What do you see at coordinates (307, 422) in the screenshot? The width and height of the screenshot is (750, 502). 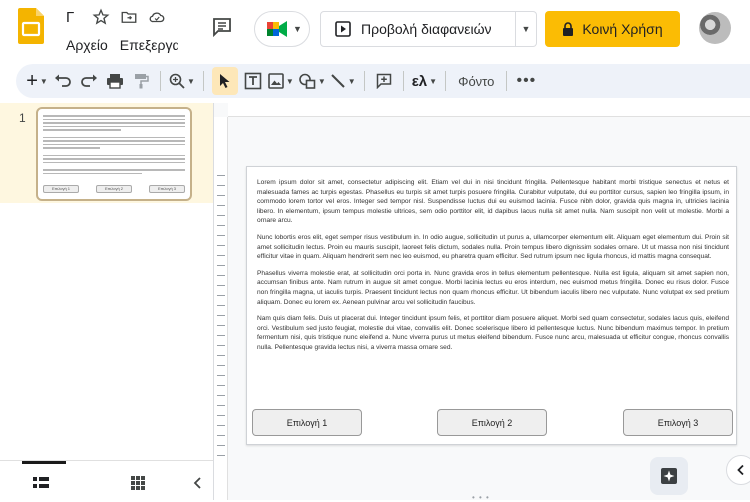 I see `option-1-button: Επιλογή 1` at bounding box center [307, 422].